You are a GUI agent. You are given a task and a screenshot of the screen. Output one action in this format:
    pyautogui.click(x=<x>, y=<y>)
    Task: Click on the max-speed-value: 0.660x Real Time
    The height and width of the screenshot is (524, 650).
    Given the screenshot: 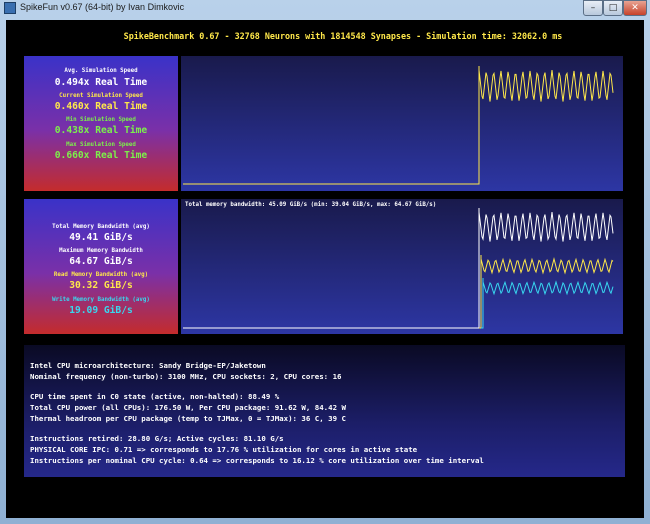 What is the action you would take?
    pyautogui.click(x=101, y=155)
    